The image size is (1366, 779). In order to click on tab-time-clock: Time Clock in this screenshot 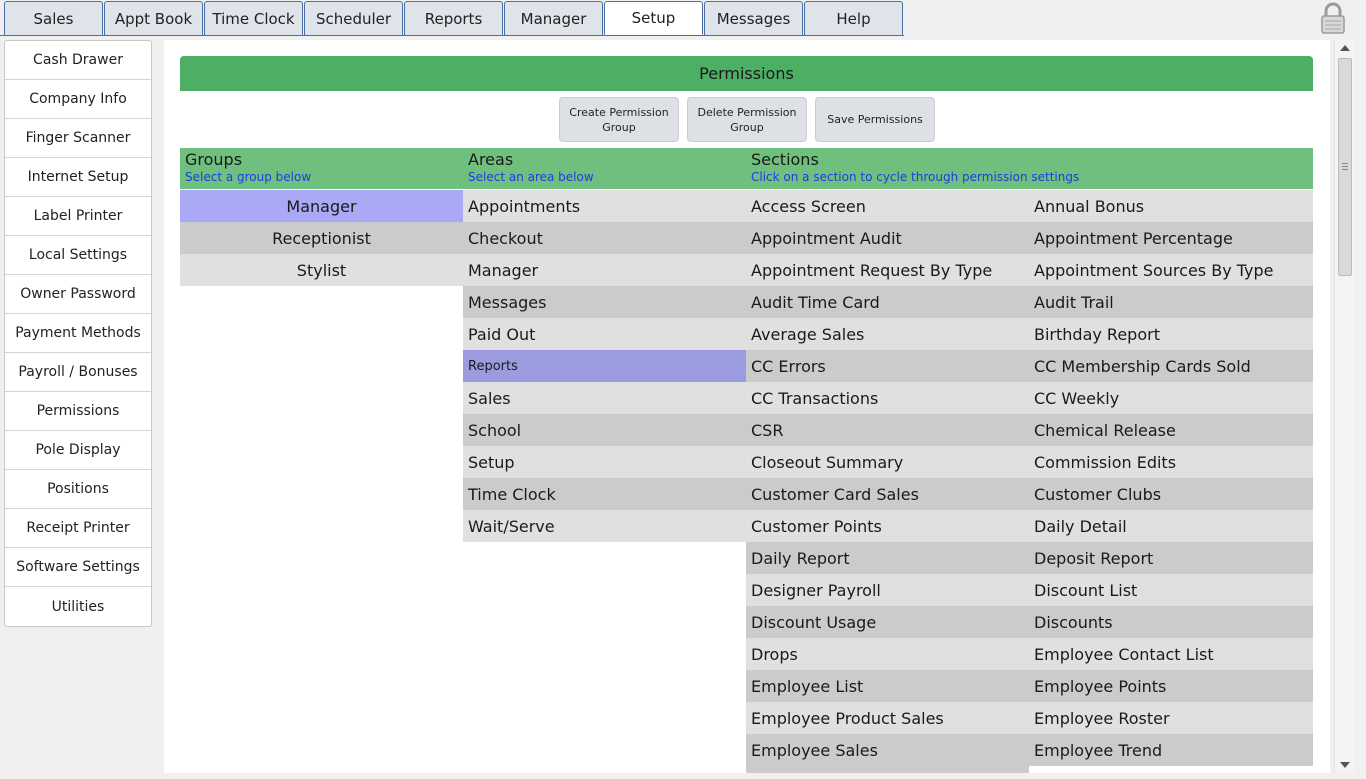, I will do `click(253, 18)`.